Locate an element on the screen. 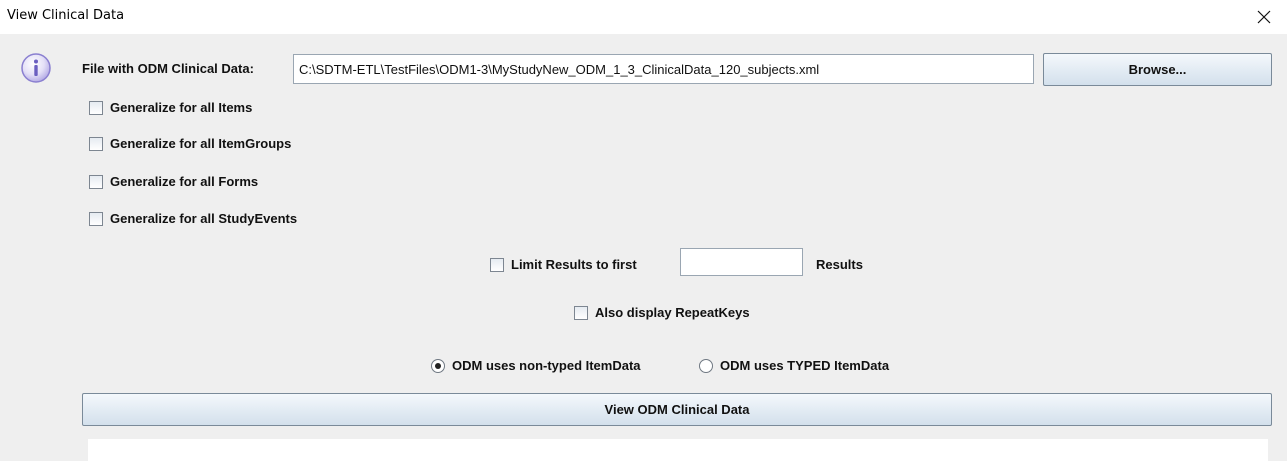 The height and width of the screenshot is (469, 1287). close-icon is located at coordinates (1264, 17).